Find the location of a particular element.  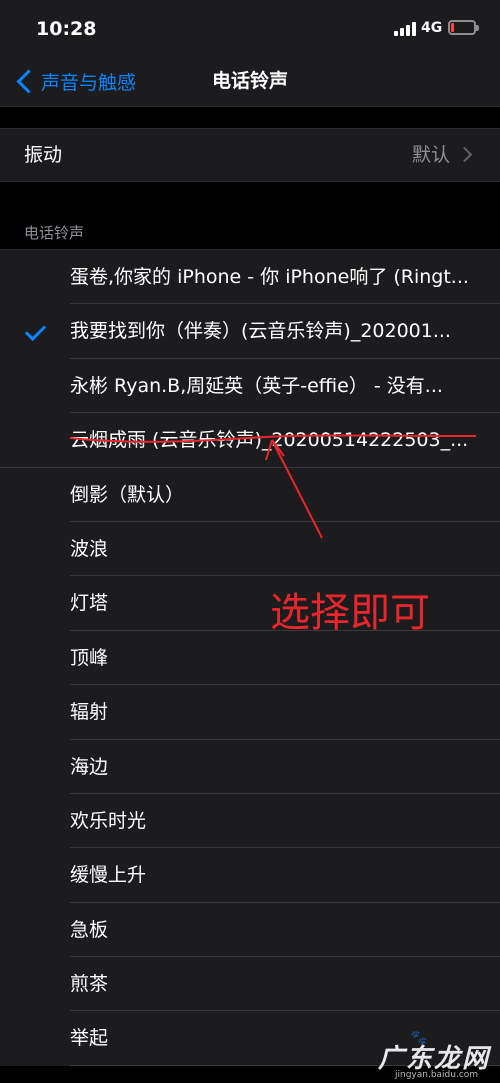

ringtone-label: 急板 is located at coordinates (89, 929).